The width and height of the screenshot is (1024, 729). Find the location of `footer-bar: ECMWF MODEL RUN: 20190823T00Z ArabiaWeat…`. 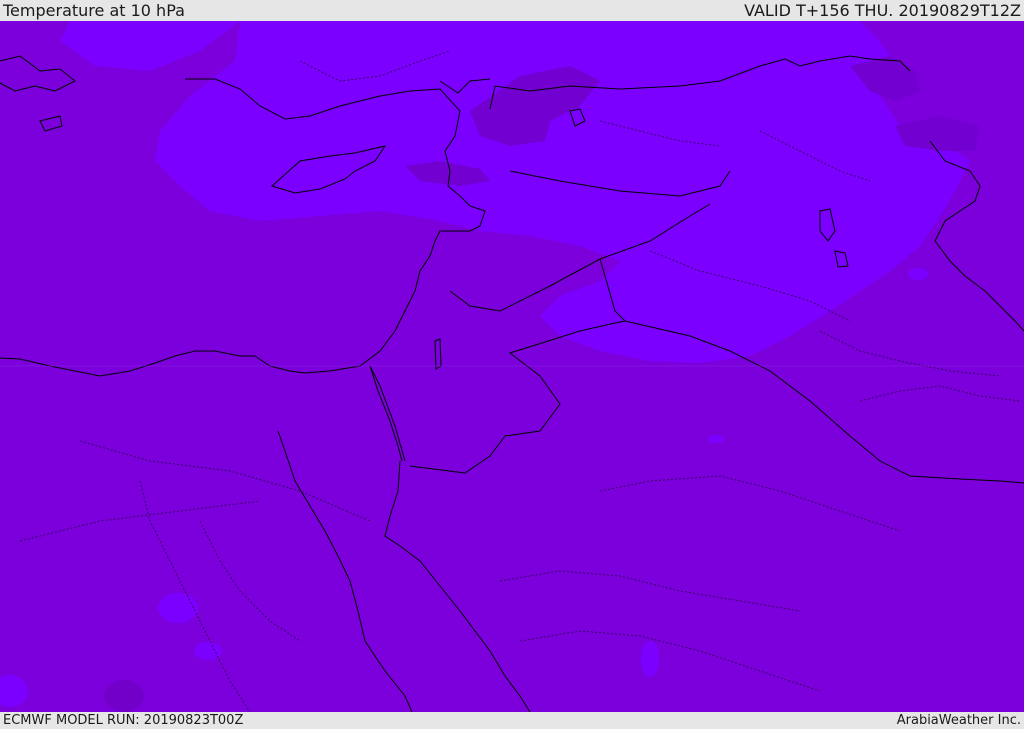

footer-bar: ECMWF MODEL RUN: 20190823T00Z ArabiaWeat… is located at coordinates (512, 720).